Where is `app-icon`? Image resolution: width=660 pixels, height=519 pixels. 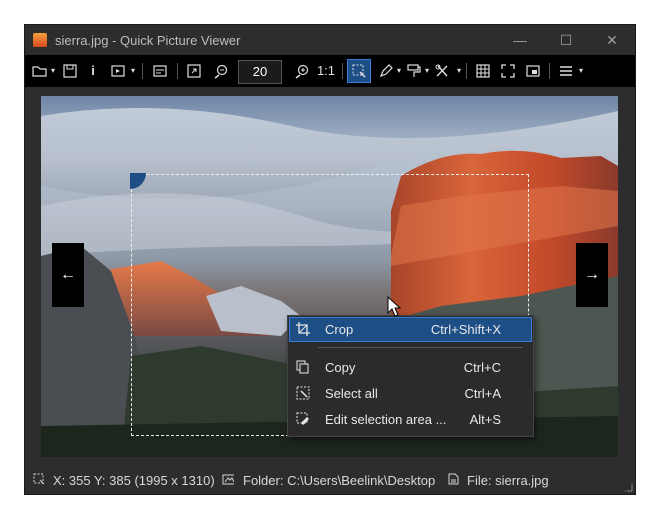 app-icon is located at coordinates (40, 40).